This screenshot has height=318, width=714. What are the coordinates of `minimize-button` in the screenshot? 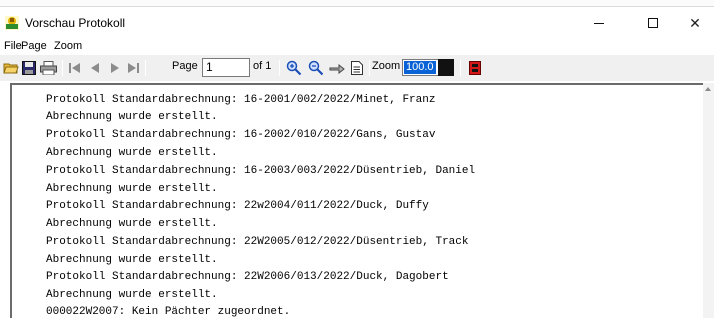 It's located at (599, 23).